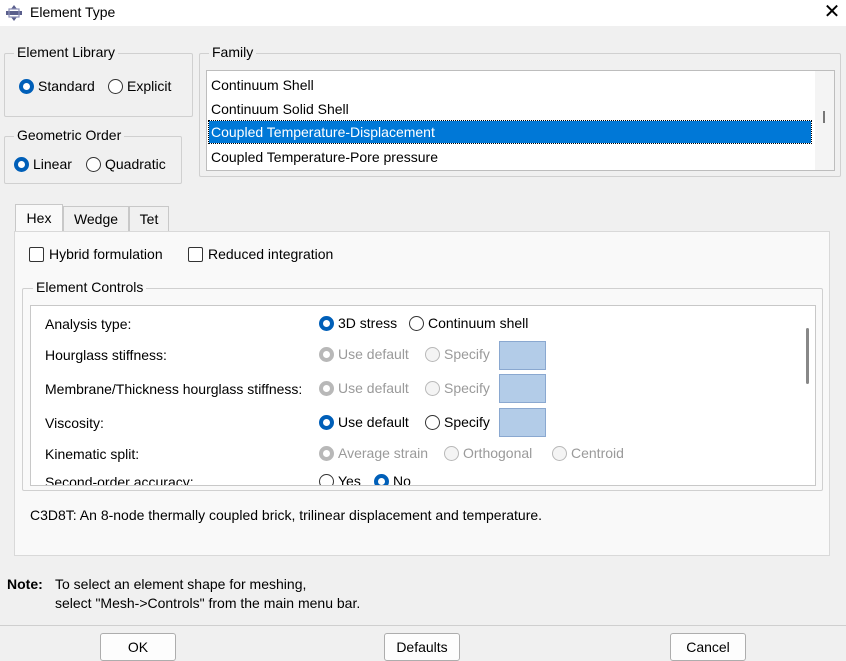 The image size is (846, 661). What do you see at coordinates (708, 647) in the screenshot?
I see `cancel-button: Cancel` at bounding box center [708, 647].